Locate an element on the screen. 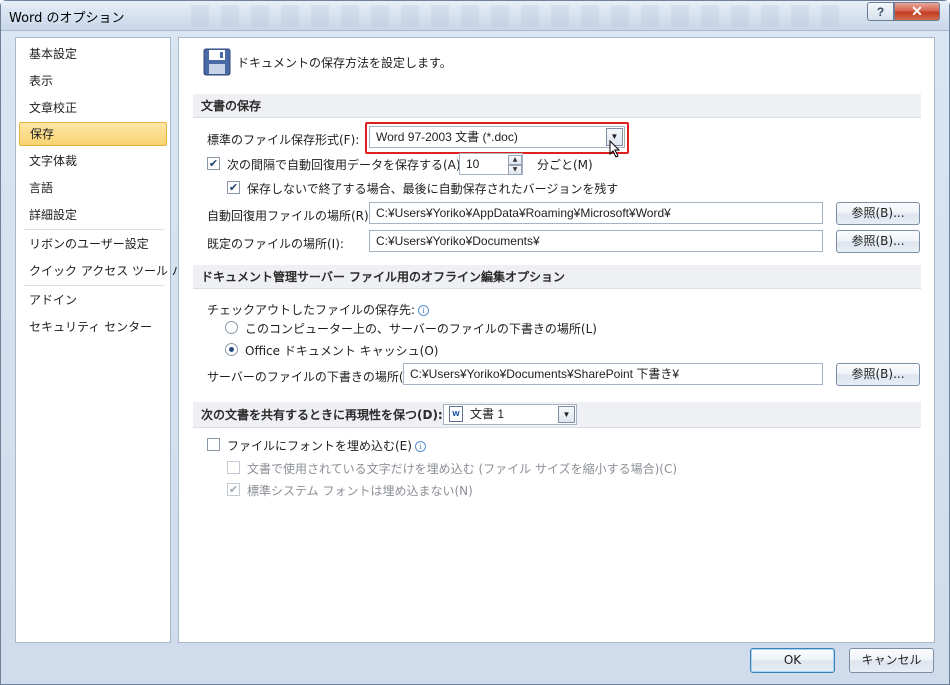 The height and width of the screenshot is (685, 950). nav-item-typography: 文字体裁 is located at coordinates (93, 161).